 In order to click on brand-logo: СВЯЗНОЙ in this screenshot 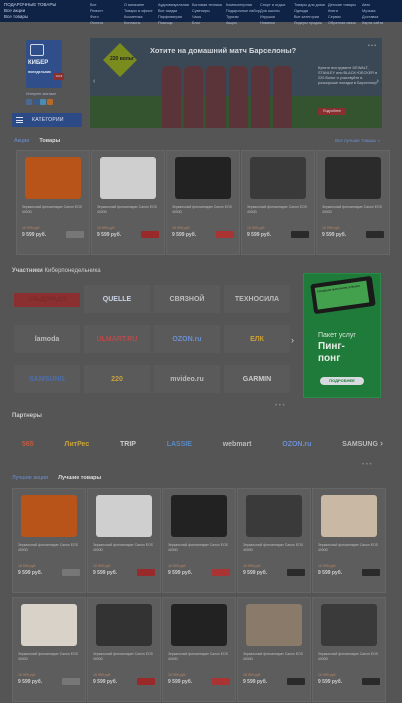, I will do `click(187, 299)`.